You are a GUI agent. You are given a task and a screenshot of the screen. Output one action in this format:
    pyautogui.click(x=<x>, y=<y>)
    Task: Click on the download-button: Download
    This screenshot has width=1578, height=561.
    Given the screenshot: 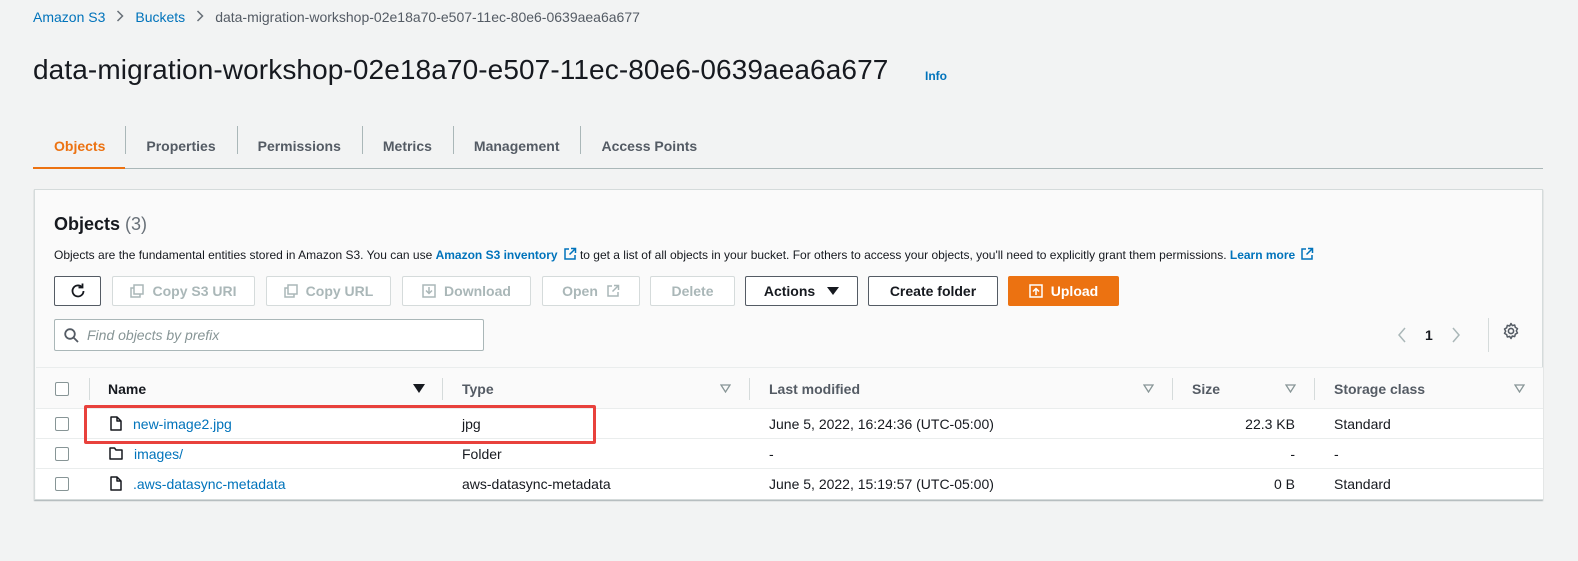 What is the action you would take?
    pyautogui.click(x=466, y=291)
    